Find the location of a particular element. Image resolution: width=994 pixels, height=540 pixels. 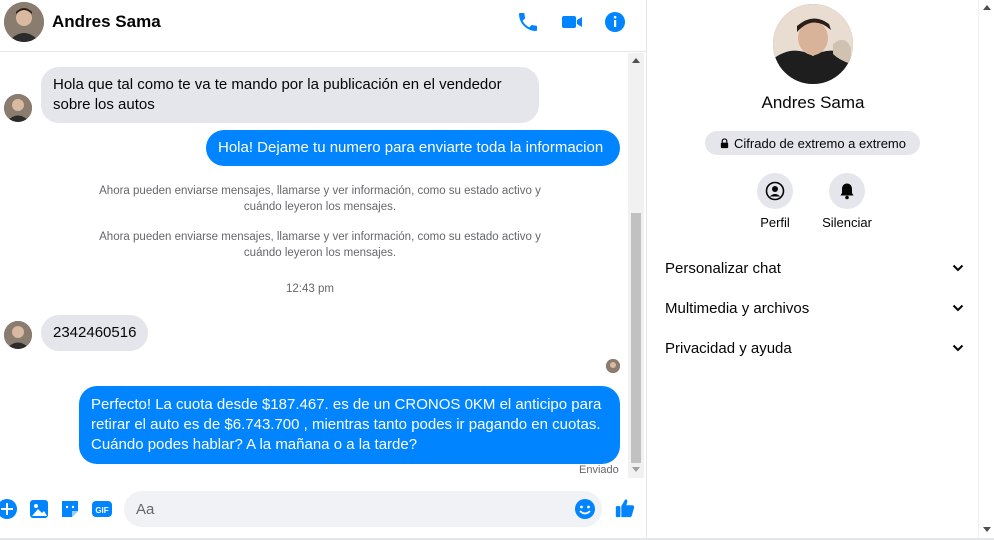

section-label: Multimedia y archivos is located at coordinates (737, 308).